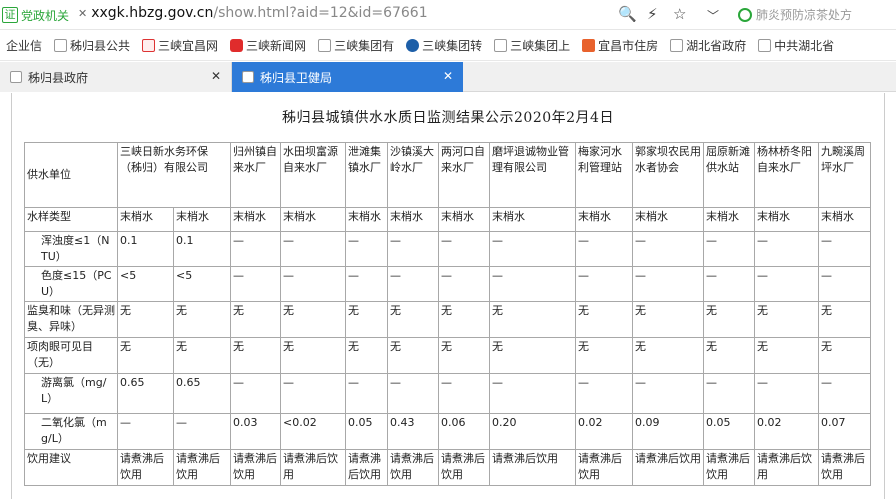 This screenshot has height=499, width=896. I want to click on table-cell: 0.02, so click(786, 431).